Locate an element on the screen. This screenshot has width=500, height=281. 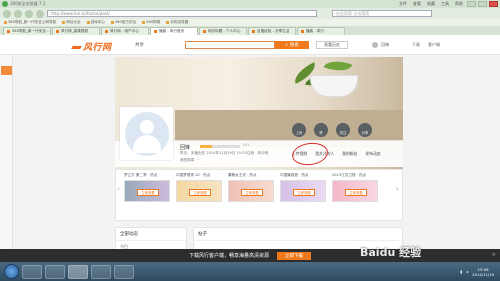
tab-fans: 我的粉丝 is located at coordinates (349, 154).